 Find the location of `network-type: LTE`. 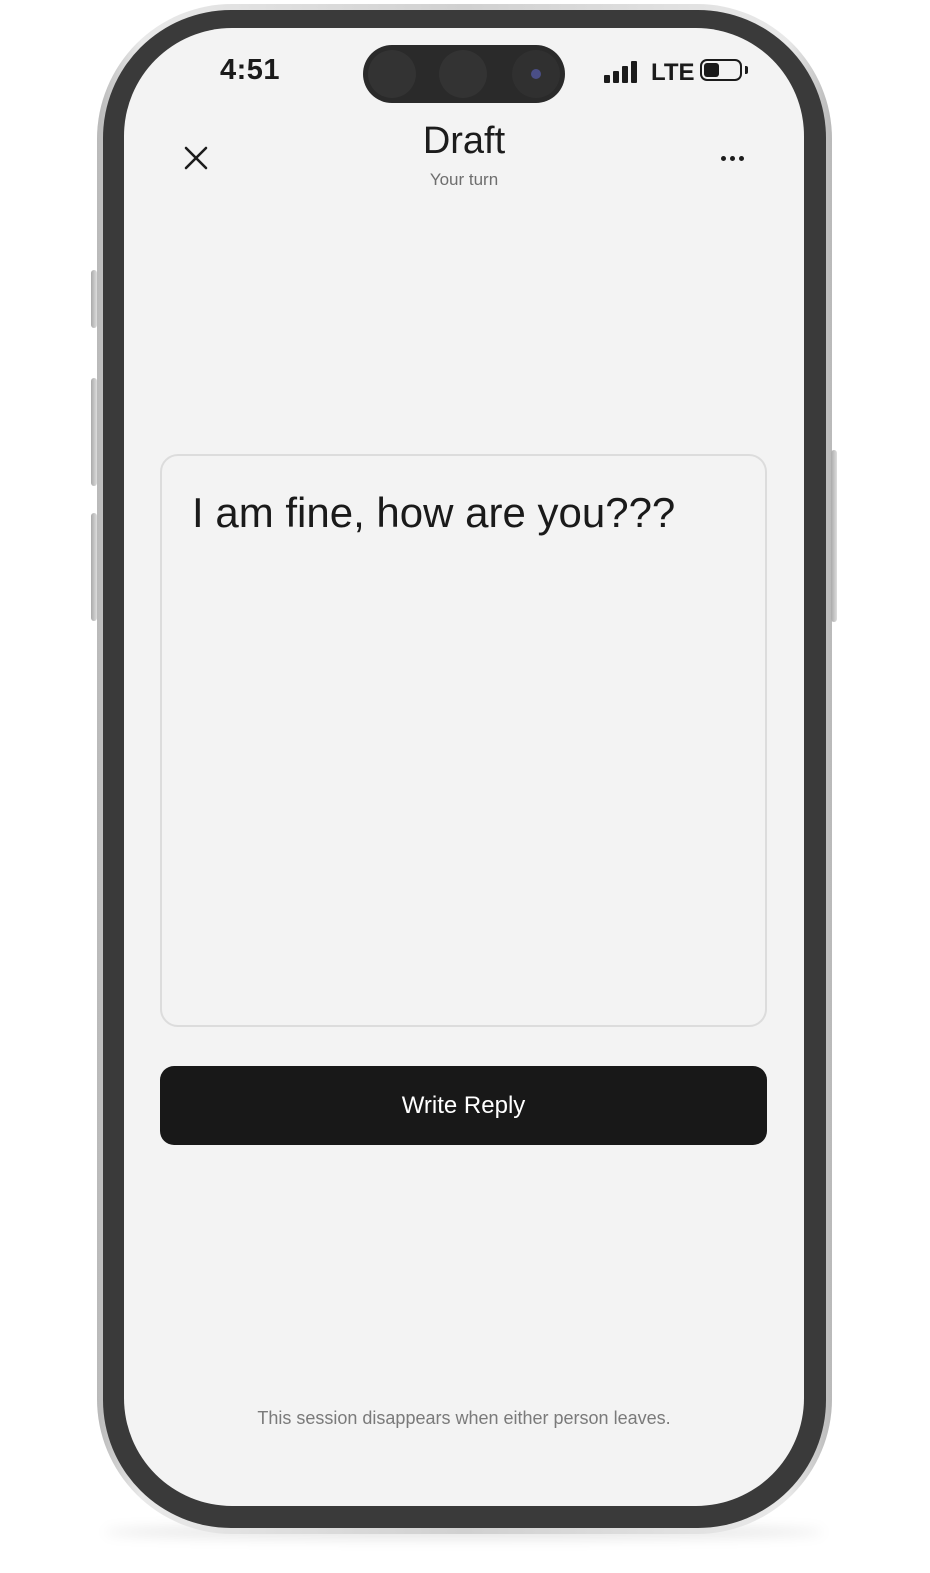

network-type: LTE is located at coordinates (673, 72).